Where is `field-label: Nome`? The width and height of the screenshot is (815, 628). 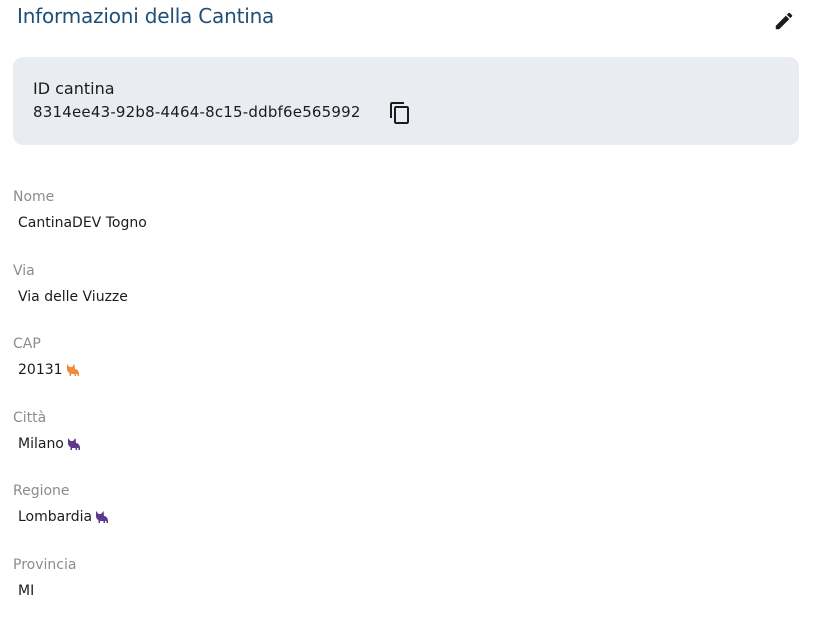 field-label: Nome is located at coordinates (34, 197).